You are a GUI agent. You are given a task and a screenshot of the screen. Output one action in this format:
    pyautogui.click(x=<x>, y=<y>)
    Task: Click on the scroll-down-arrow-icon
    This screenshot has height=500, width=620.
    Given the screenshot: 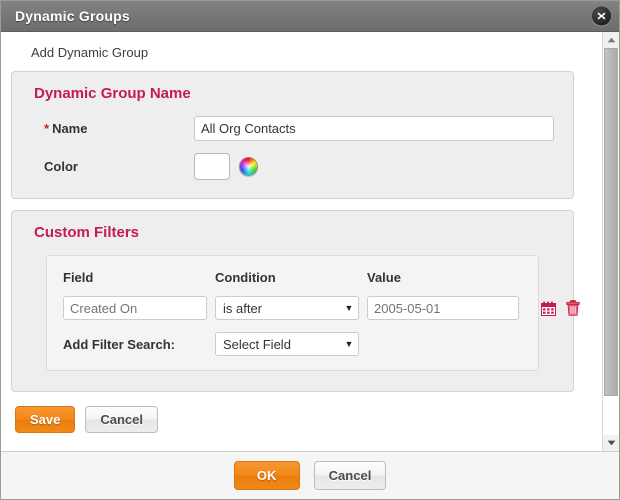 What is the action you would take?
    pyautogui.click(x=611, y=443)
    